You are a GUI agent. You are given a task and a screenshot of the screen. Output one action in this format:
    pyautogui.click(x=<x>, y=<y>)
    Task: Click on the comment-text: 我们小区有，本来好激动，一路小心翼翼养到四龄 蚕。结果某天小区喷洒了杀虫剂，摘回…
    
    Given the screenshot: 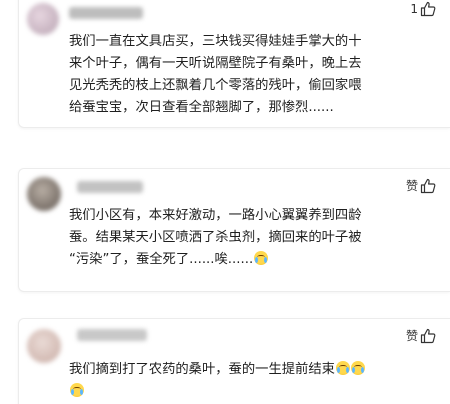 What is the action you would take?
    pyautogui.click(x=215, y=237)
    